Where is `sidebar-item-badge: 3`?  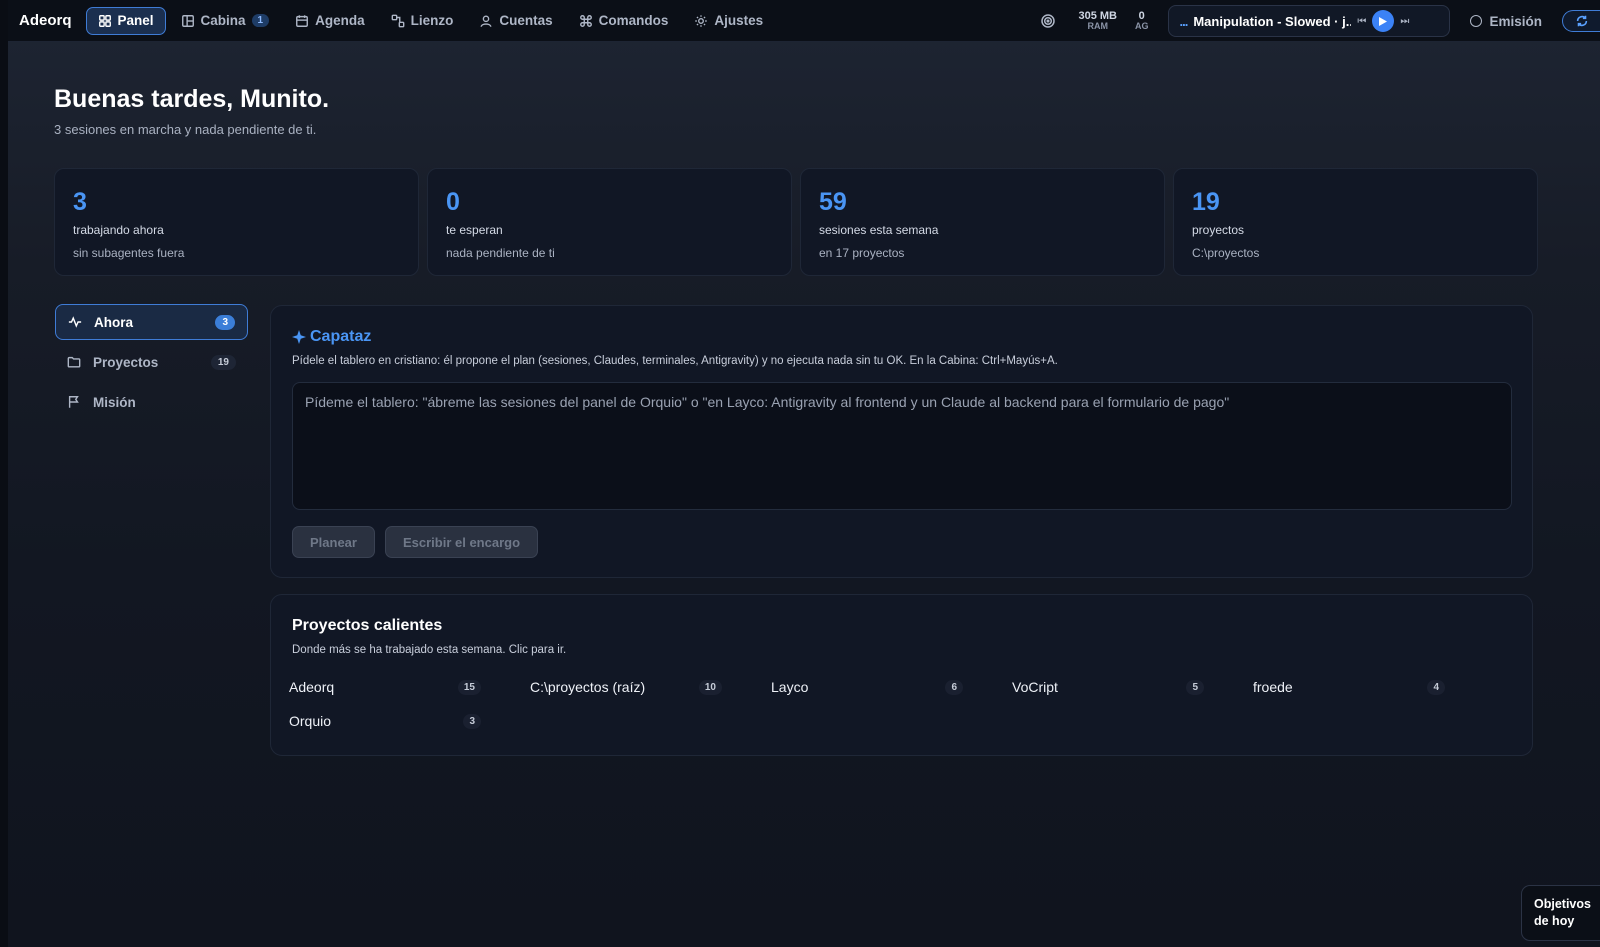
sidebar-item-badge: 3 is located at coordinates (225, 322).